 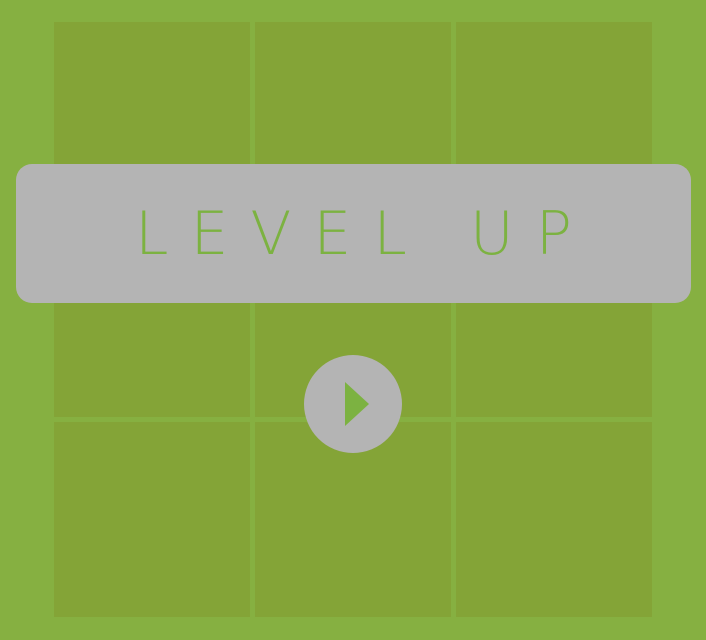 I want to click on level-up-title: LEVEL UP, so click(x=364, y=233).